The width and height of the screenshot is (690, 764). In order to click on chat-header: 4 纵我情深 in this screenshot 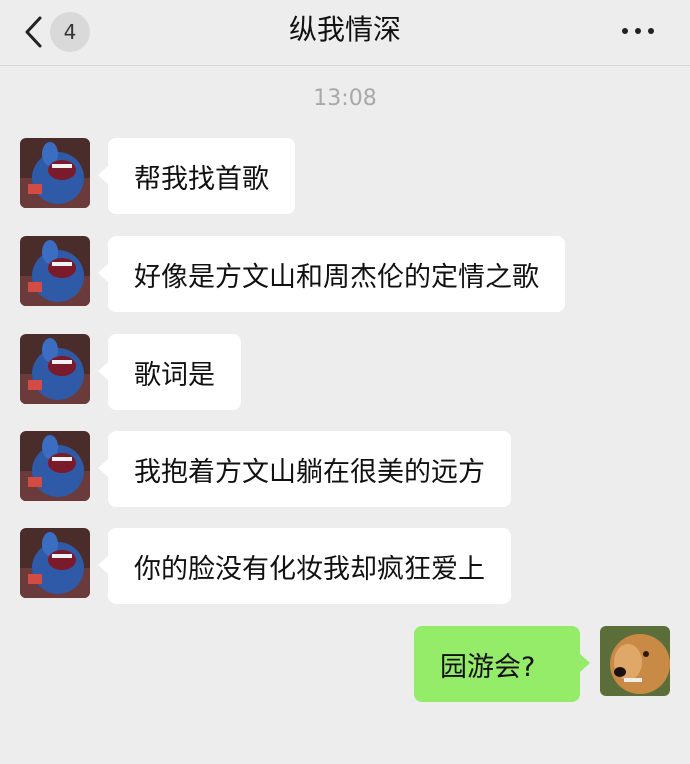, I will do `click(345, 33)`.